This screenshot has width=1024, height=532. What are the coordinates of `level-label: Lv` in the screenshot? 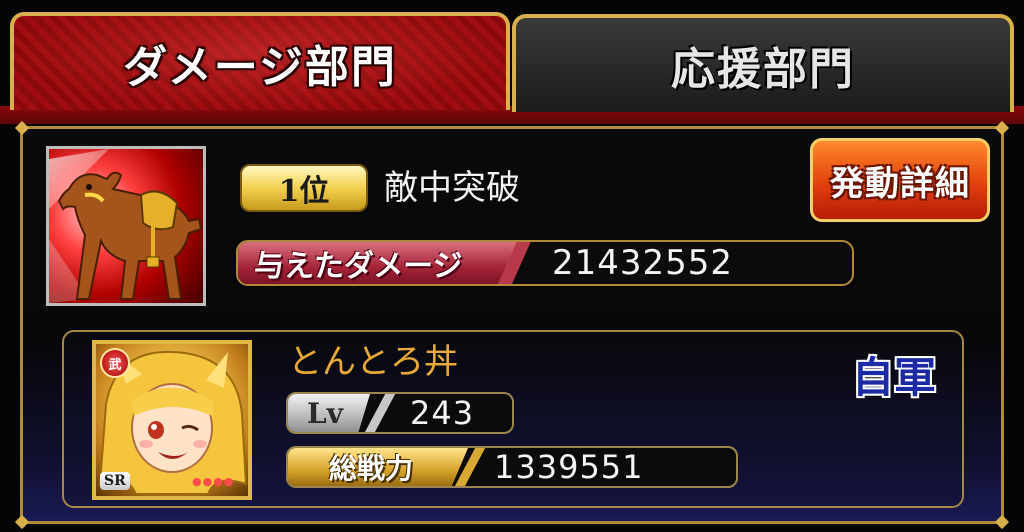 It's located at (329, 413).